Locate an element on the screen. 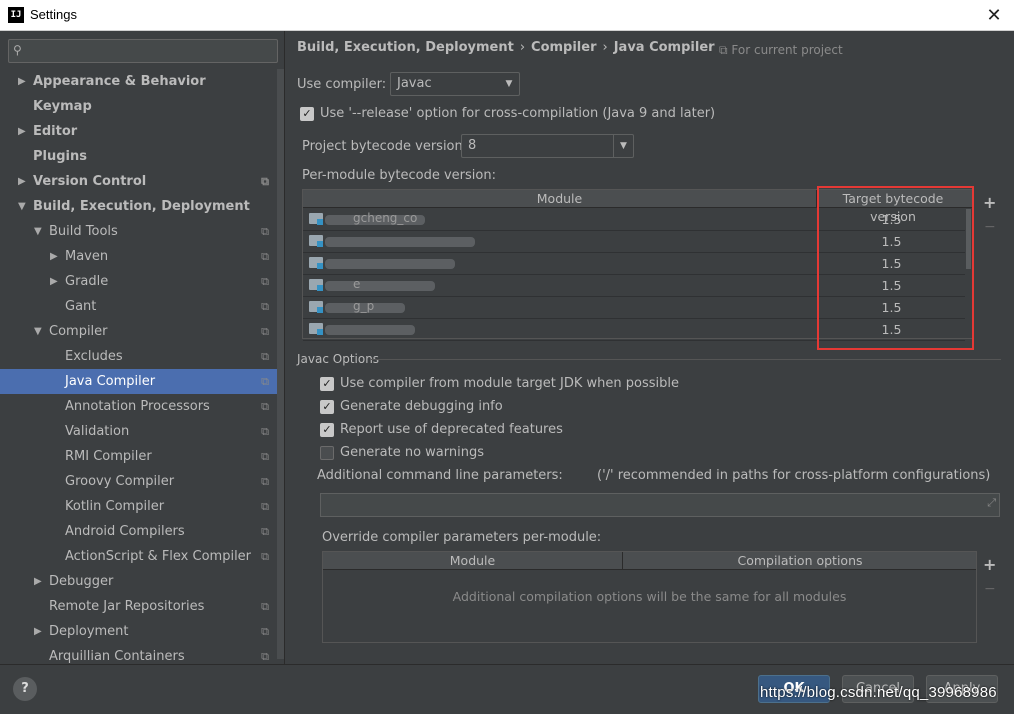 This screenshot has width=1014, height=714. sidebar-item: Gant ⧉ is located at coordinates (142, 306).